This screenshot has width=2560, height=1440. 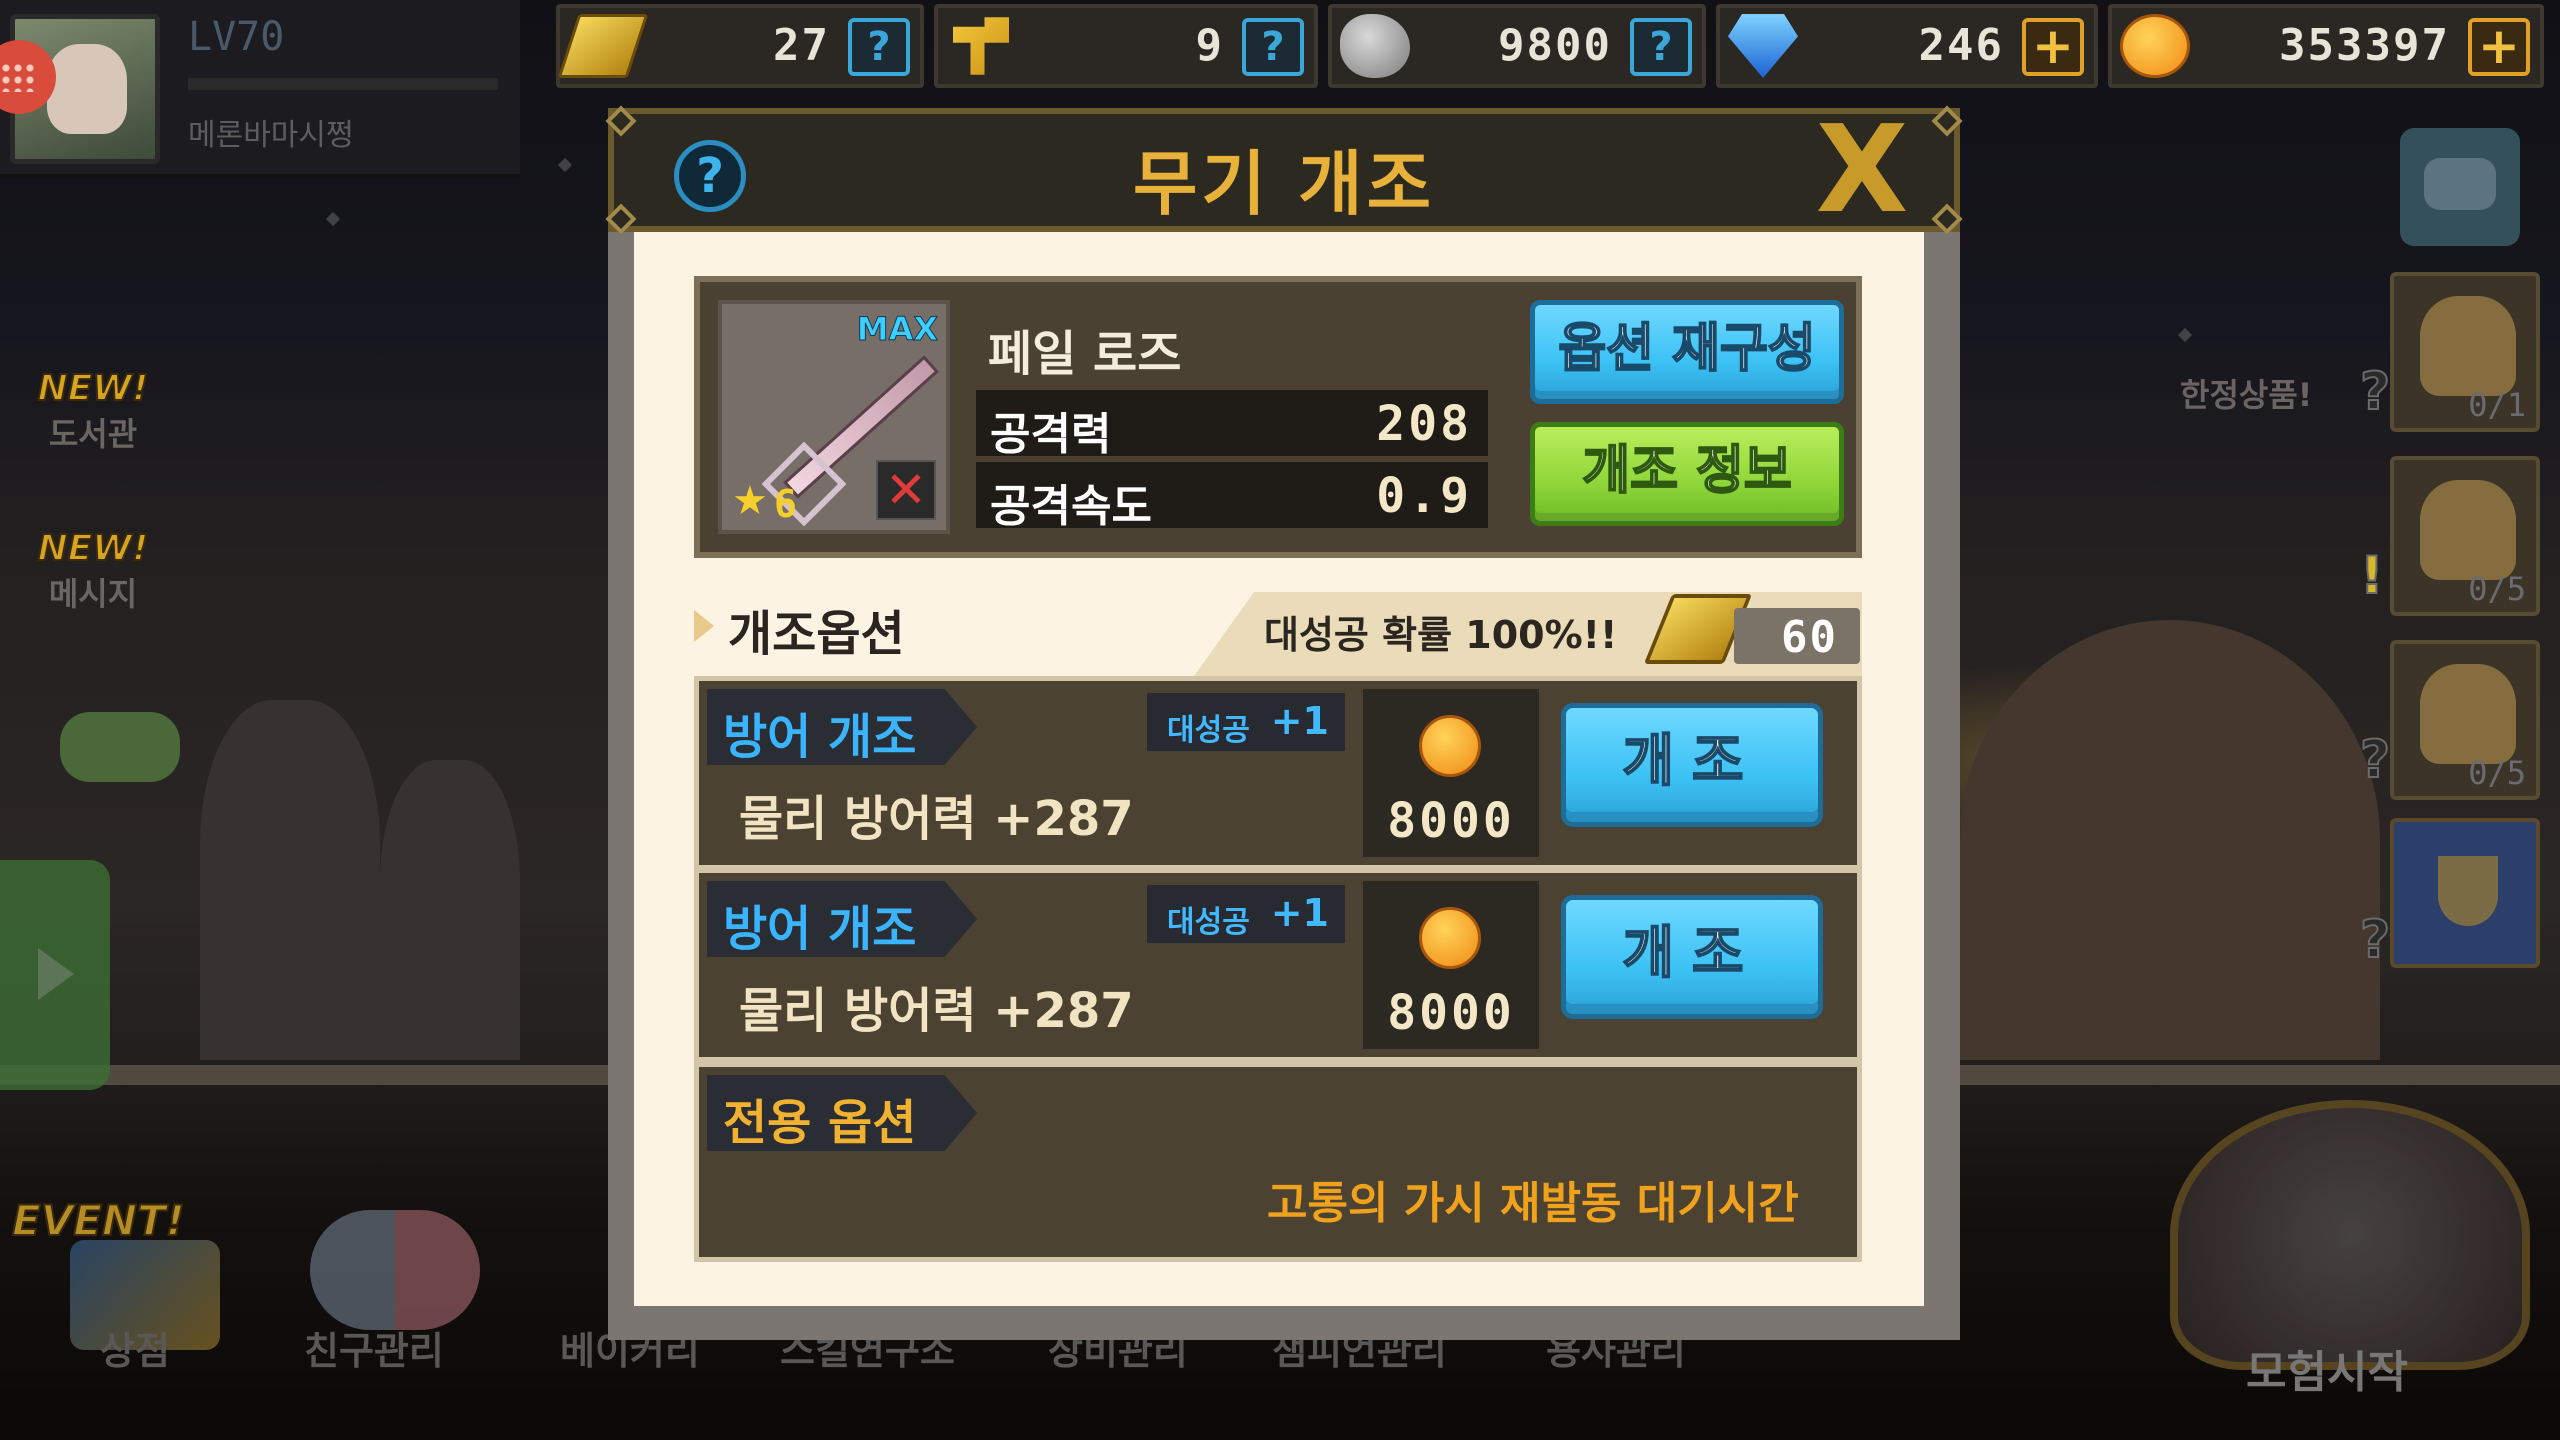 What do you see at coordinates (2497, 405) in the screenshot?
I see `hero-slot-count: 0/1` at bounding box center [2497, 405].